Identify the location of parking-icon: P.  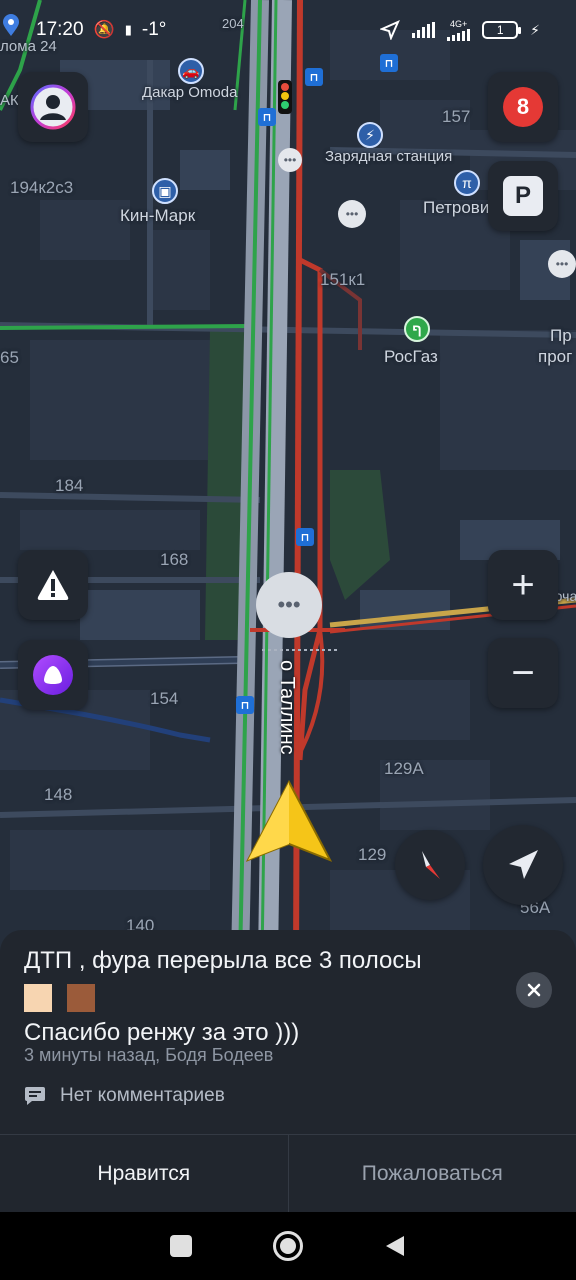
(523, 196).